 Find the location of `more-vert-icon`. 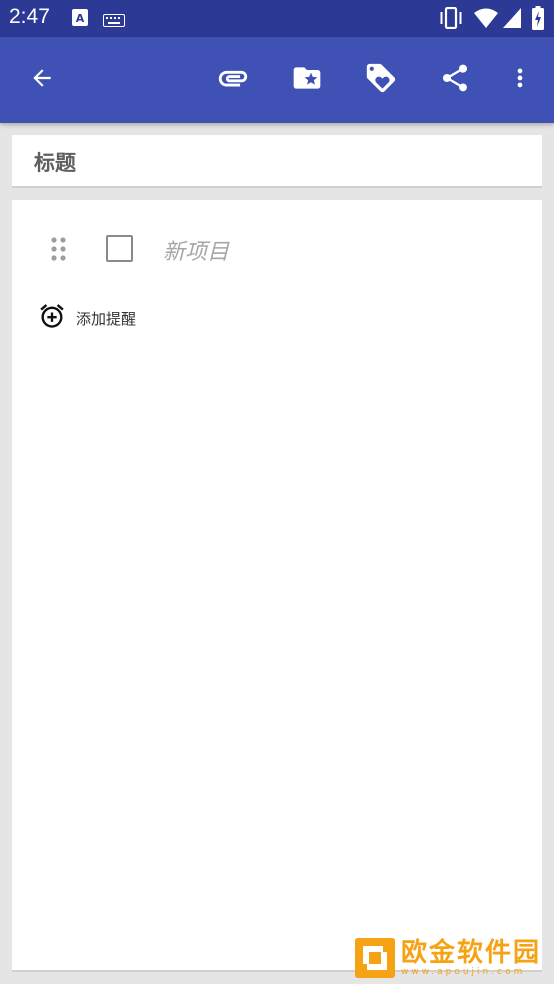

more-vert-icon is located at coordinates (520, 80).